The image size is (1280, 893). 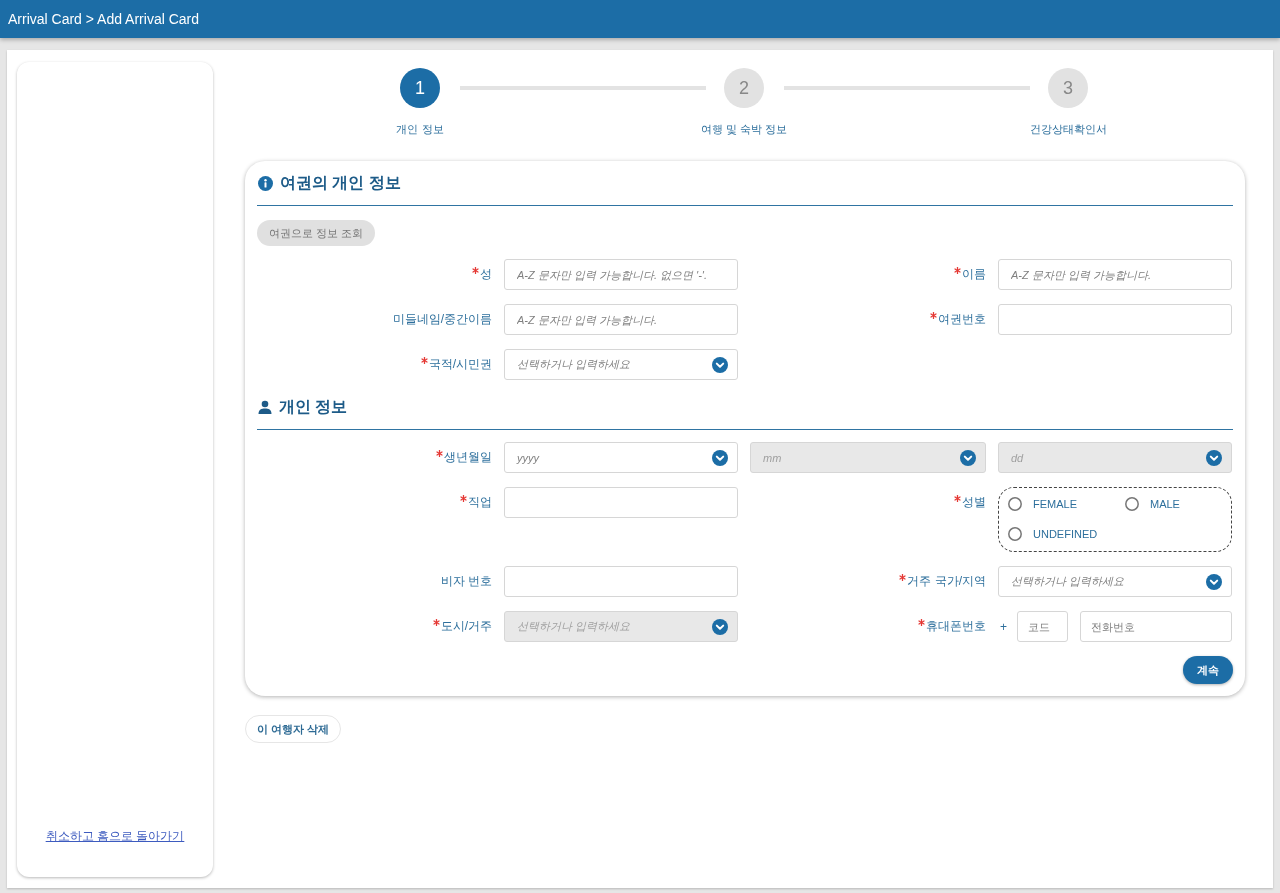 What do you see at coordinates (1042, 626) in the screenshot?
I see `country-code-input: 코드` at bounding box center [1042, 626].